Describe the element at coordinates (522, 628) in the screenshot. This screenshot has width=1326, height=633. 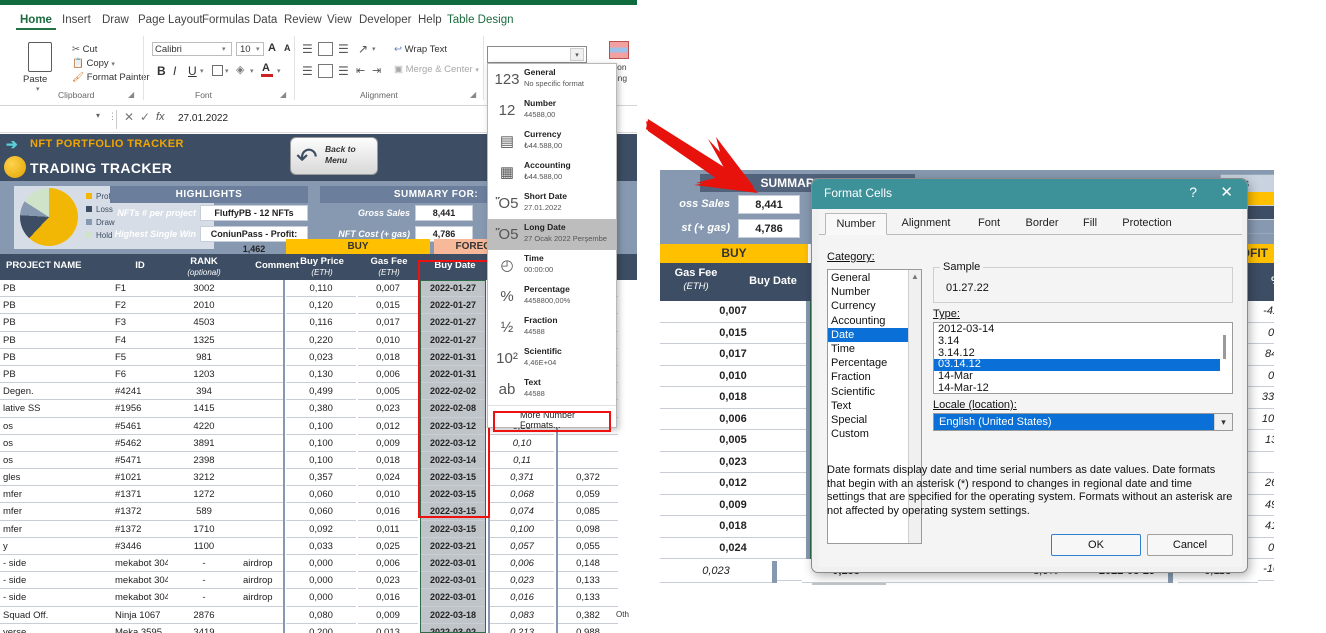
I see `cell-breakeven: 0,213` at that location.